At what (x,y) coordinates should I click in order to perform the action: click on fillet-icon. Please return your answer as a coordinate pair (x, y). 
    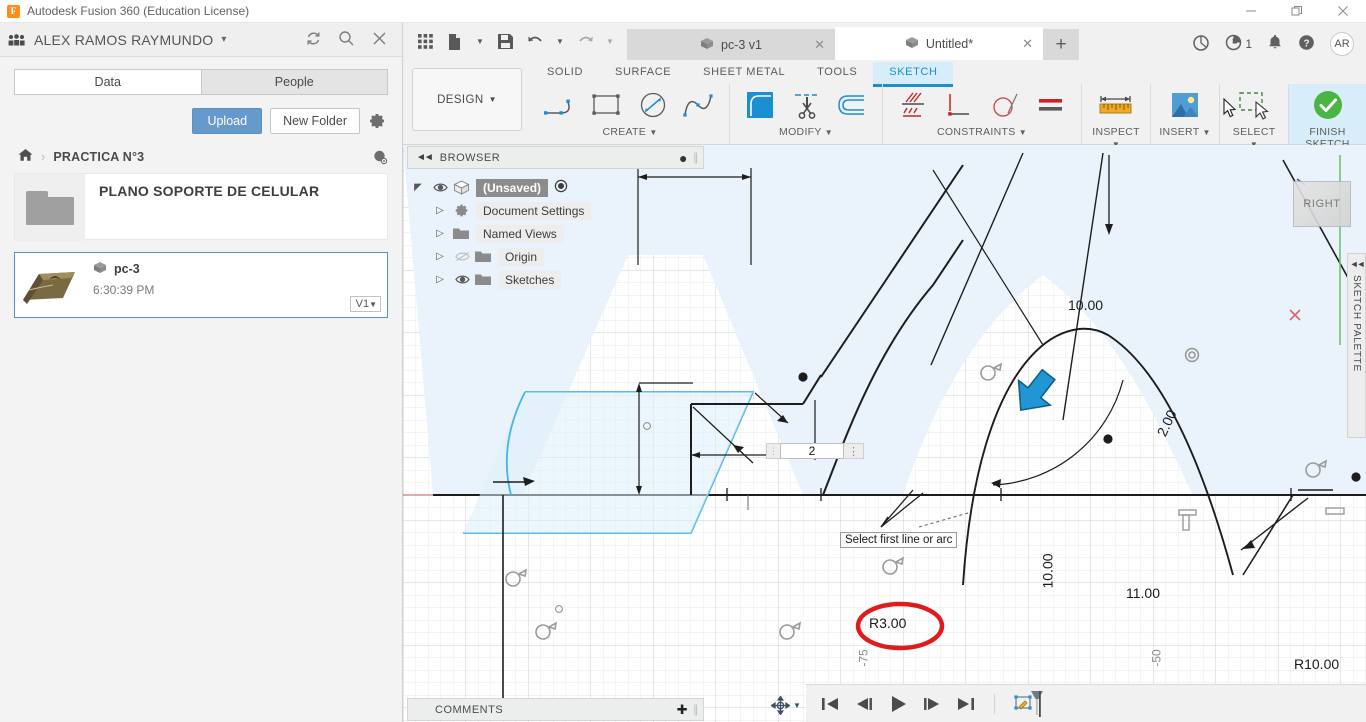
    Looking at the image, I should click on (760, 105).